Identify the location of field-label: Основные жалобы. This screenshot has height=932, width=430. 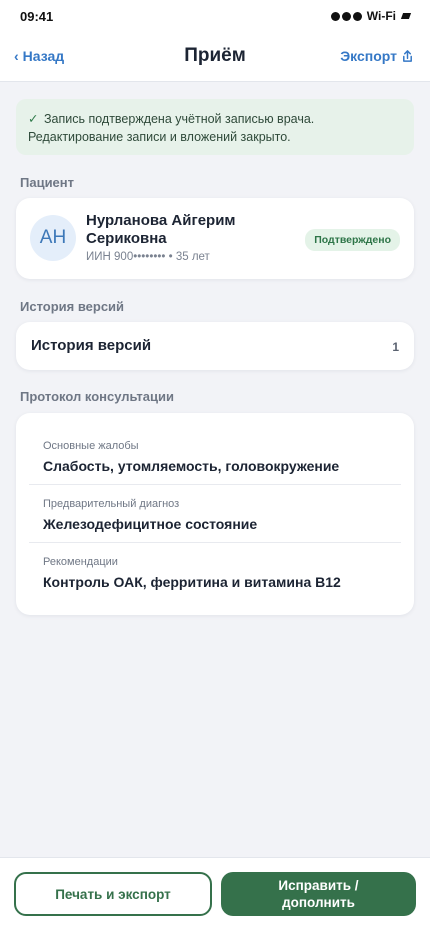
(91, 446).